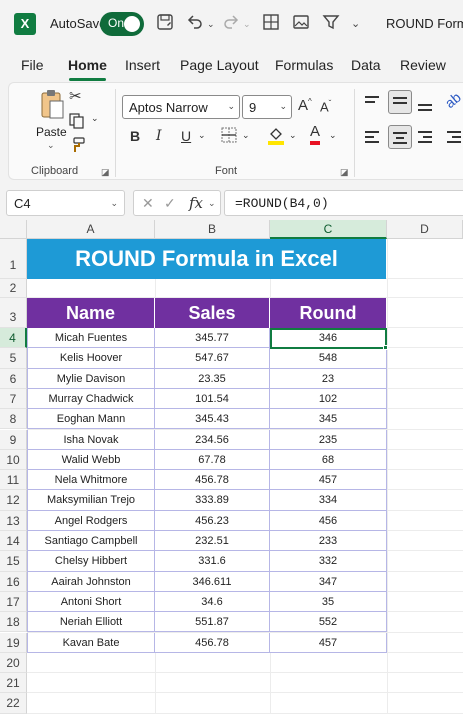 Image resolution: width=463 pixels, height=720 pixels. I want to click on tab-review: Review, so click(423, 65).